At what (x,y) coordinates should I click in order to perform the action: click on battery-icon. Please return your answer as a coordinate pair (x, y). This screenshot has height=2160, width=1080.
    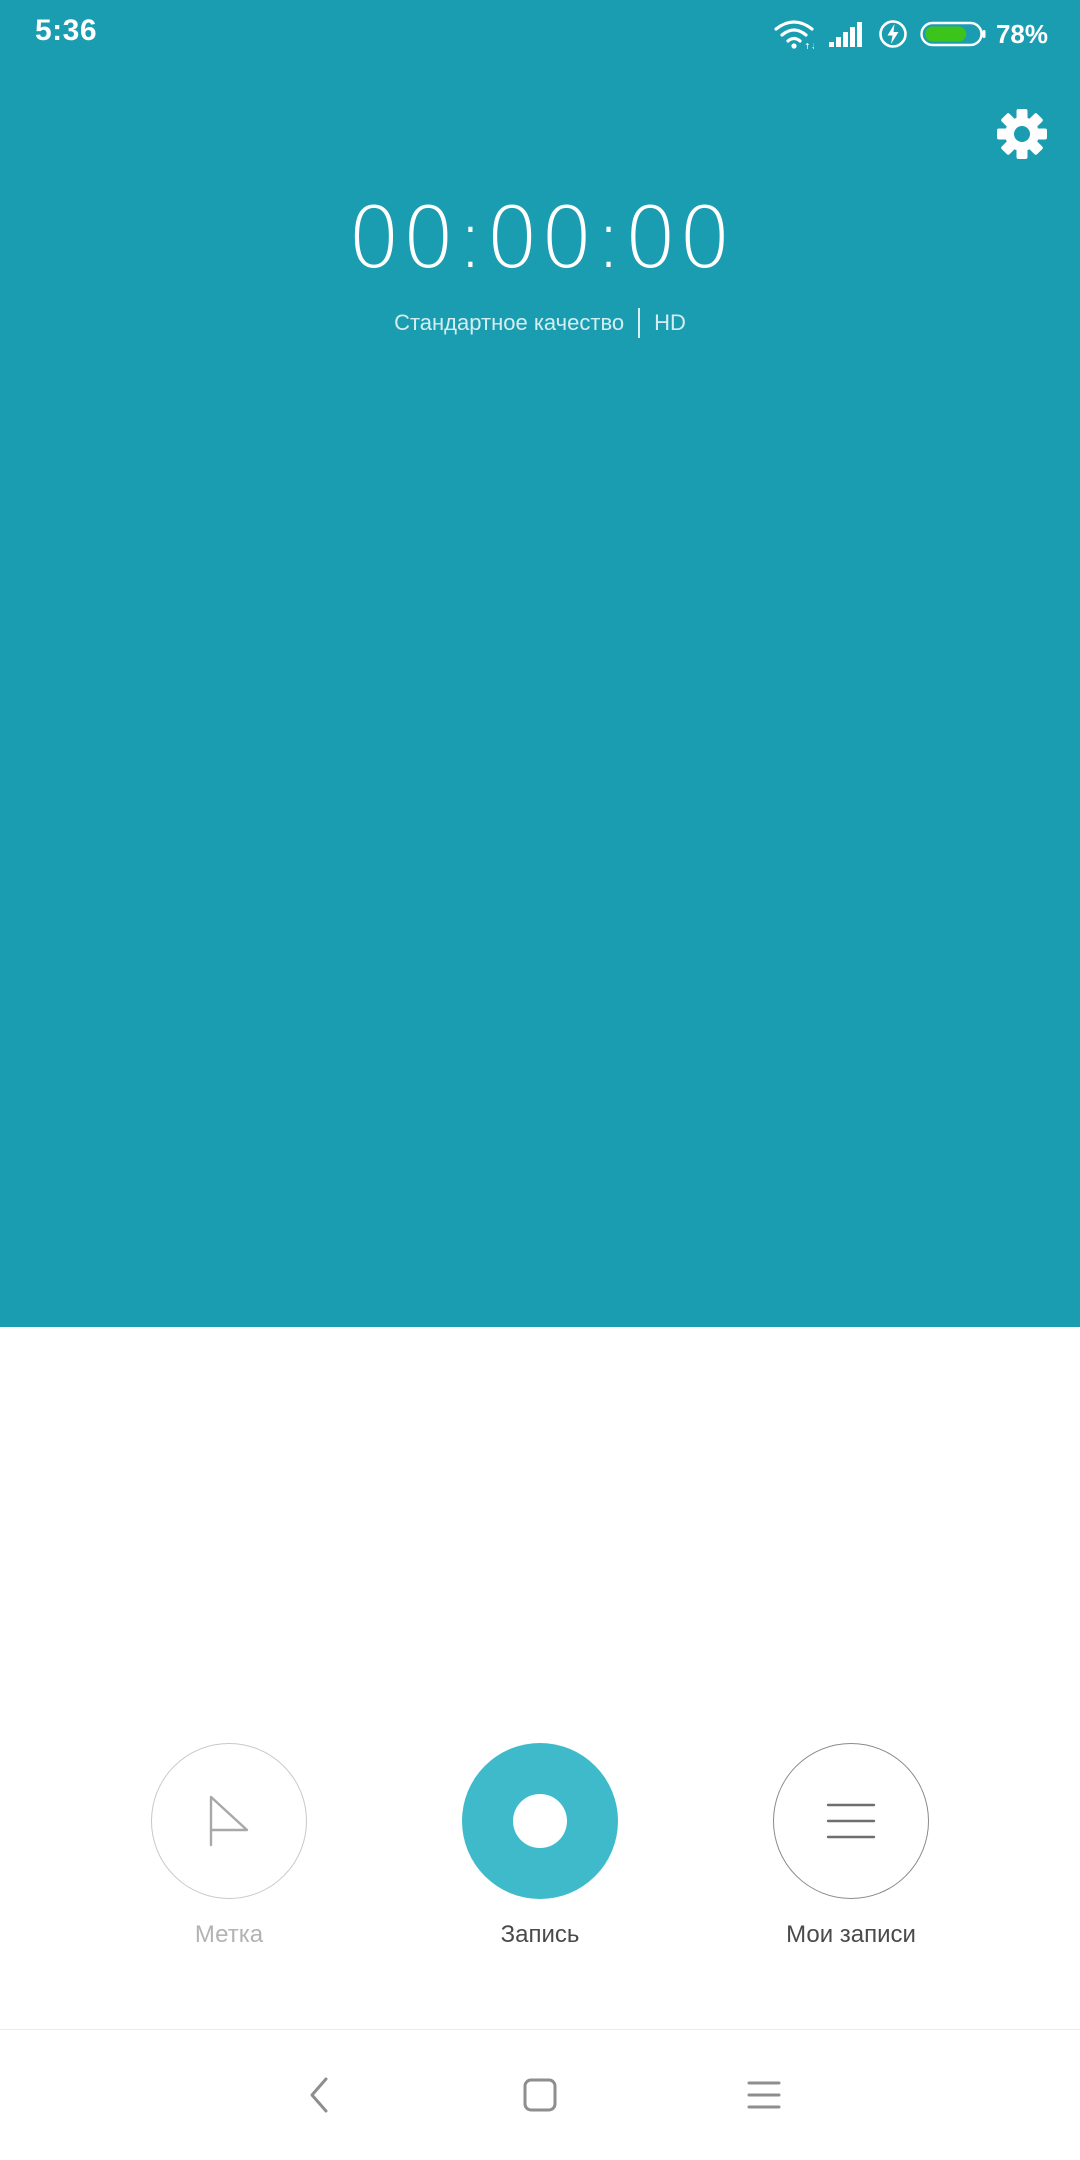
    Looking at the image, I should click on (953, 34).